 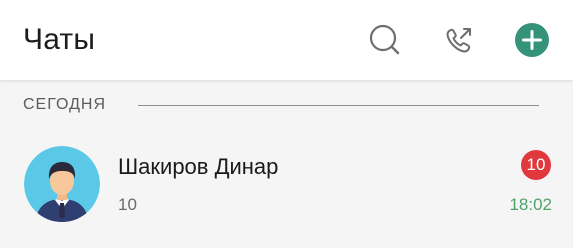 I want to click on divider-line, so click(x=338, y=105).